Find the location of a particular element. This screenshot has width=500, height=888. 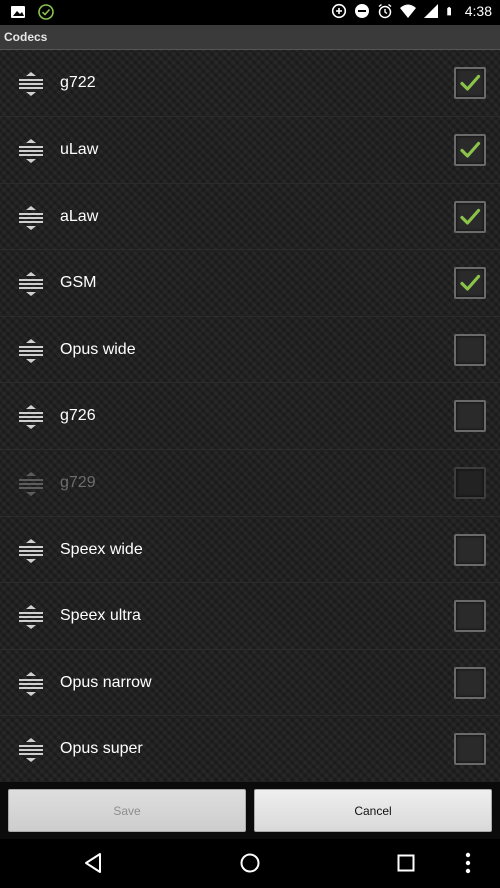

codec-row: Opus super is located at coordinates (250, 749).